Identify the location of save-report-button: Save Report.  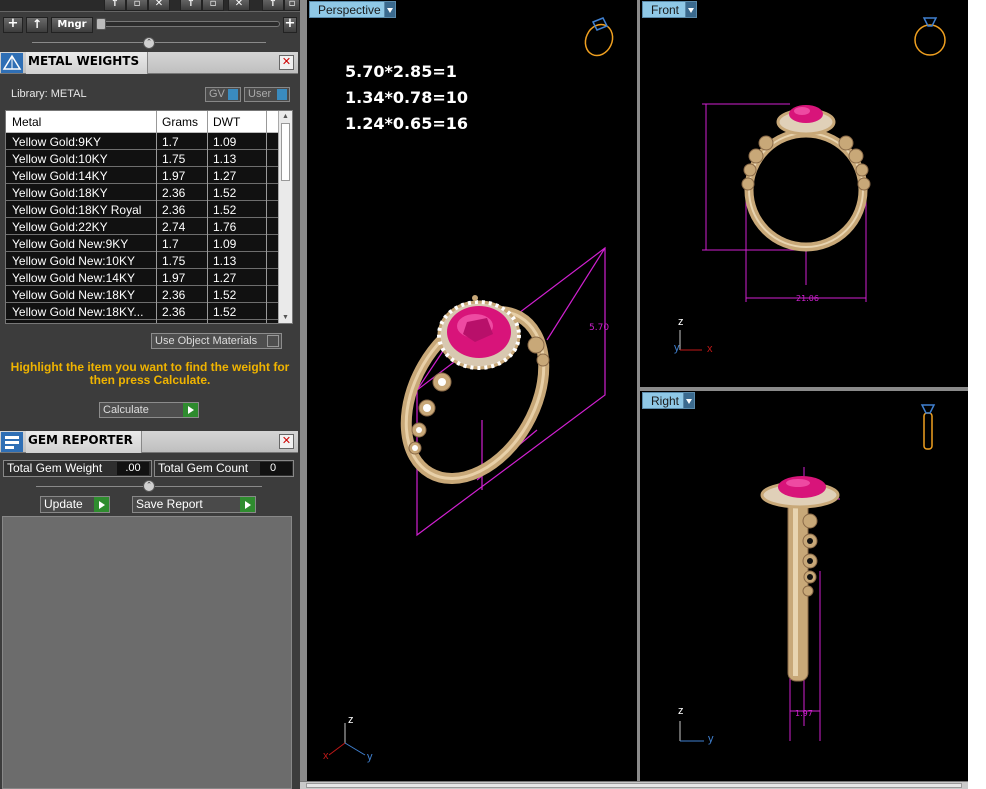
(194, 504).